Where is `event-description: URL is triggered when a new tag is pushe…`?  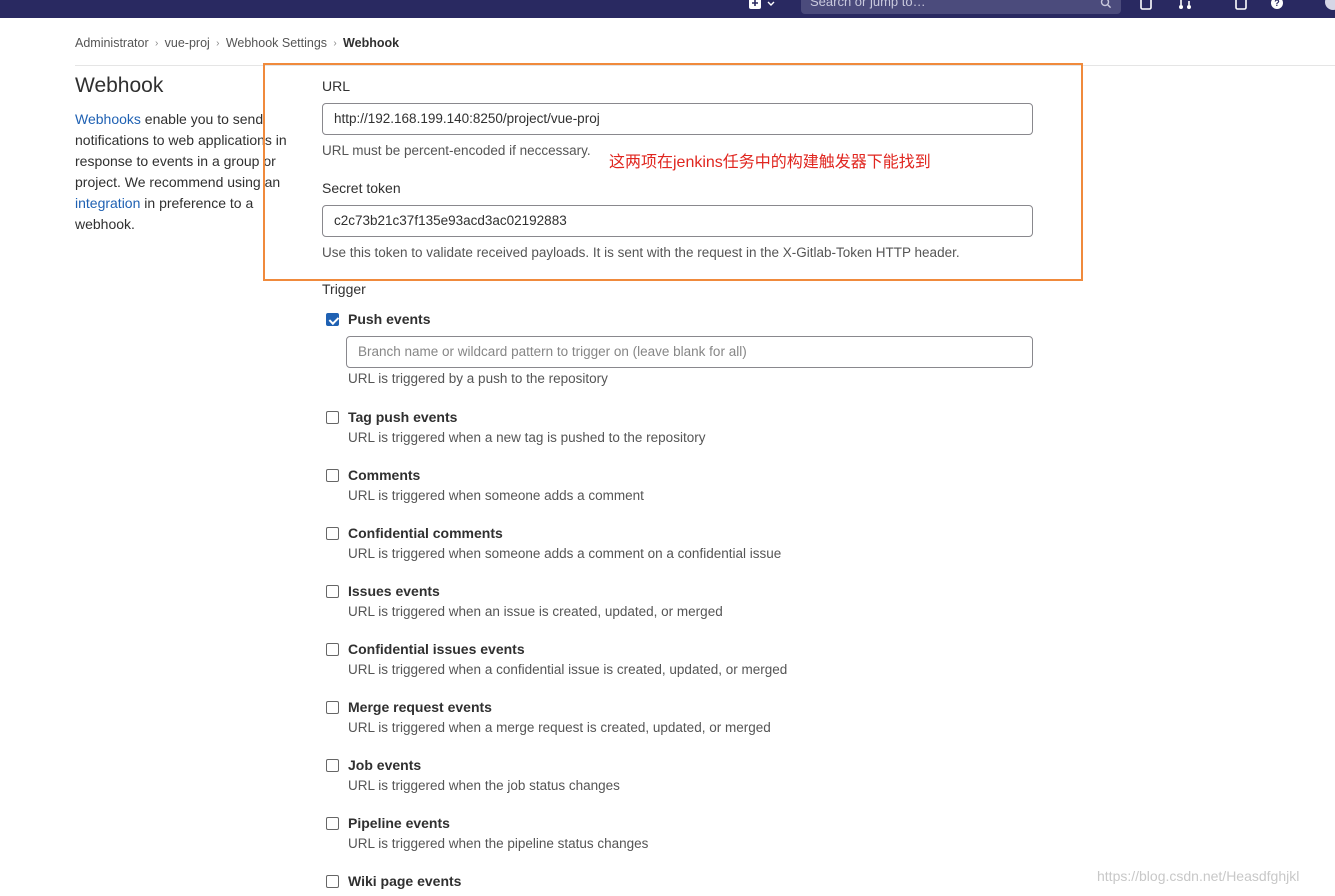
event-description: URL is triggered when a new tag is pushe… is located at coordinates (527, 437).